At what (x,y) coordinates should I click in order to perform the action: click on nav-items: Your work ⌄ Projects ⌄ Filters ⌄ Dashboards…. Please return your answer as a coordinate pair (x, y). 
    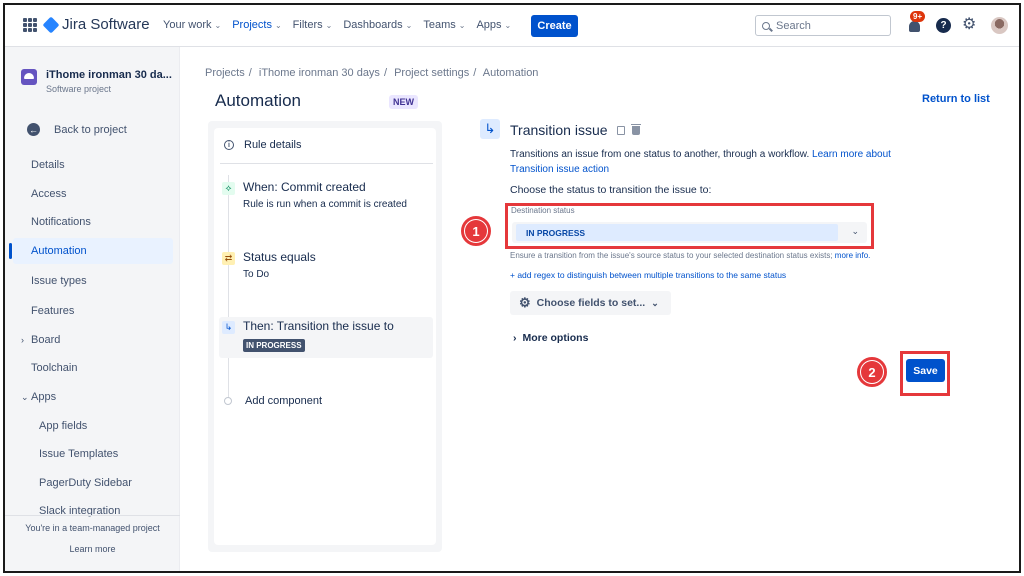
    Looking at the image, I should click on (337, 25).